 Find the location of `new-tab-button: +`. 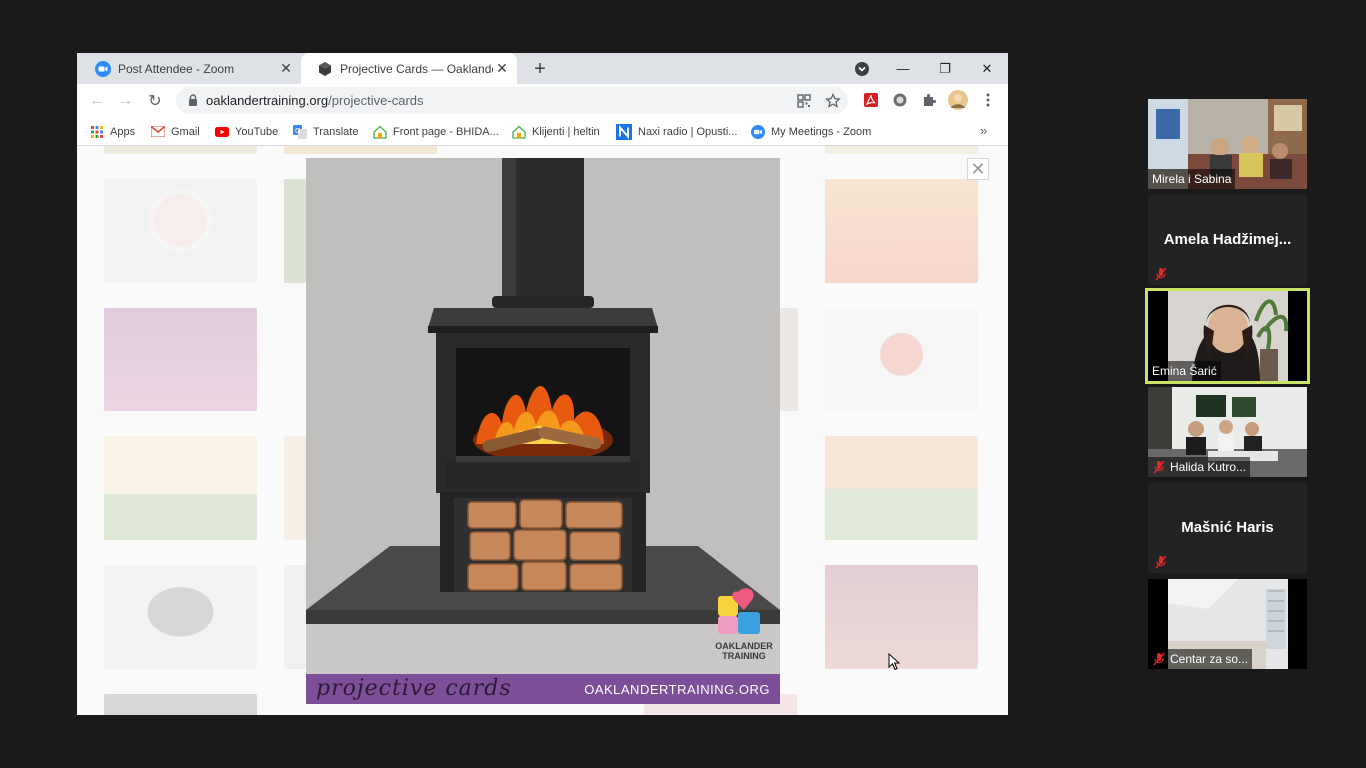

new-tab-button: + is located at coordinates (540, 69).